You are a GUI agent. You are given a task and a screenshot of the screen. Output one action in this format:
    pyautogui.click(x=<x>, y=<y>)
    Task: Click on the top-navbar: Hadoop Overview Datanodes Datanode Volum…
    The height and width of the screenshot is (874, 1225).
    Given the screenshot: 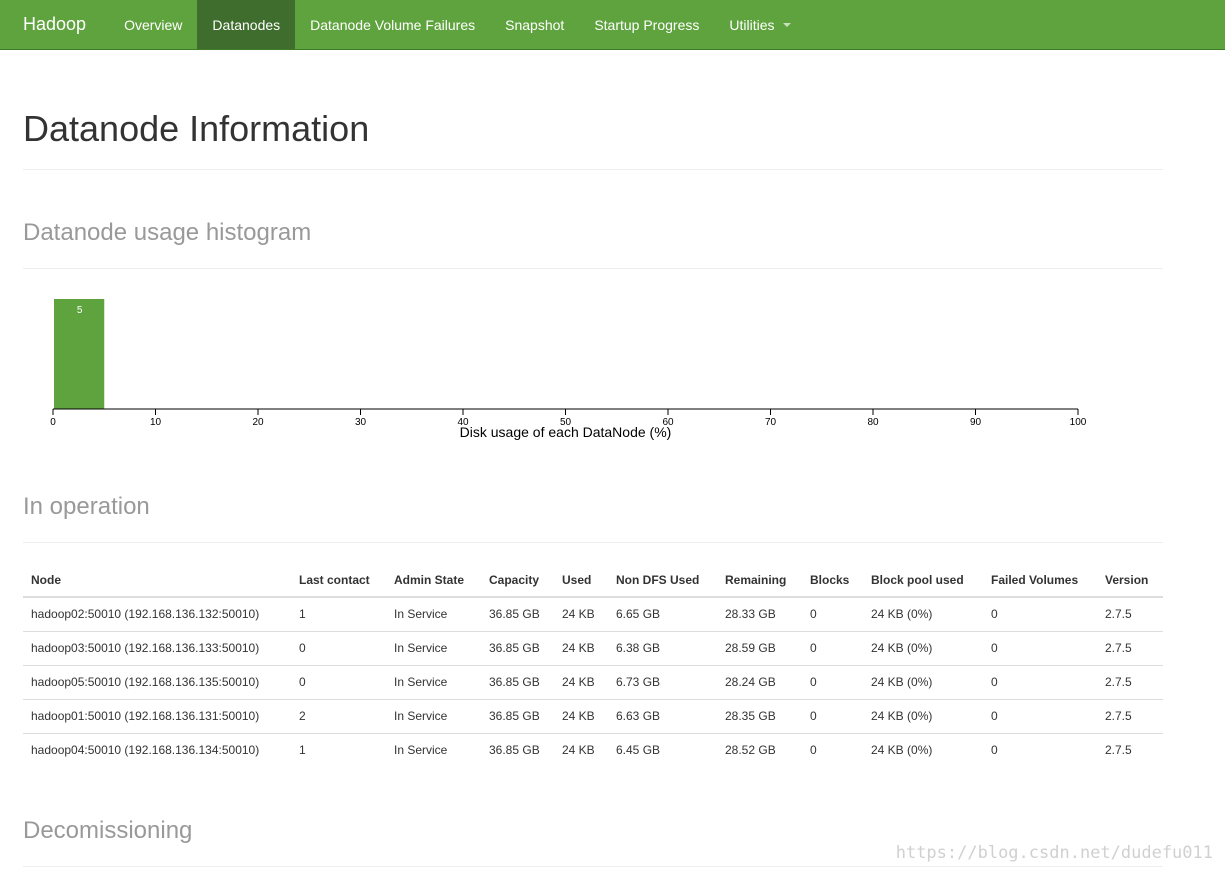 What is the action you would take?
    pyautogui.click(x=612, y=25)
    